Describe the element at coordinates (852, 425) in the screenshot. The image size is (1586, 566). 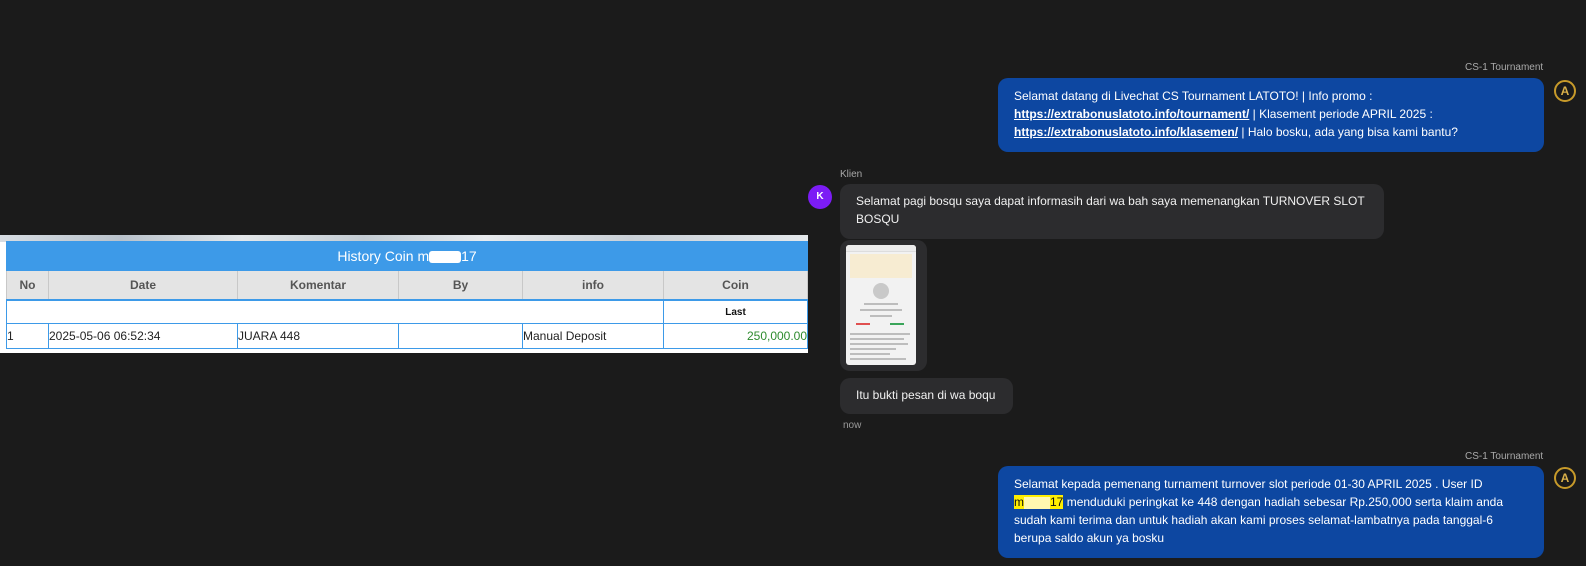
I see `message-timestamp: now` at that location.